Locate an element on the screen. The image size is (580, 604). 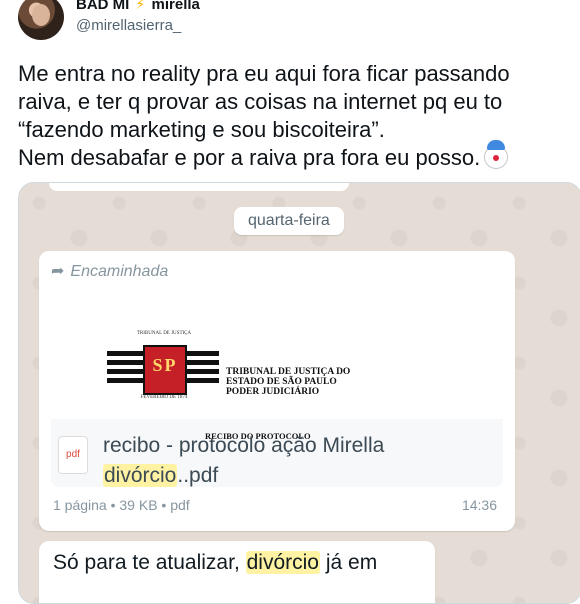
text-message: Só para te atualizar, divórcio já em is located at coordinates (237, 572).